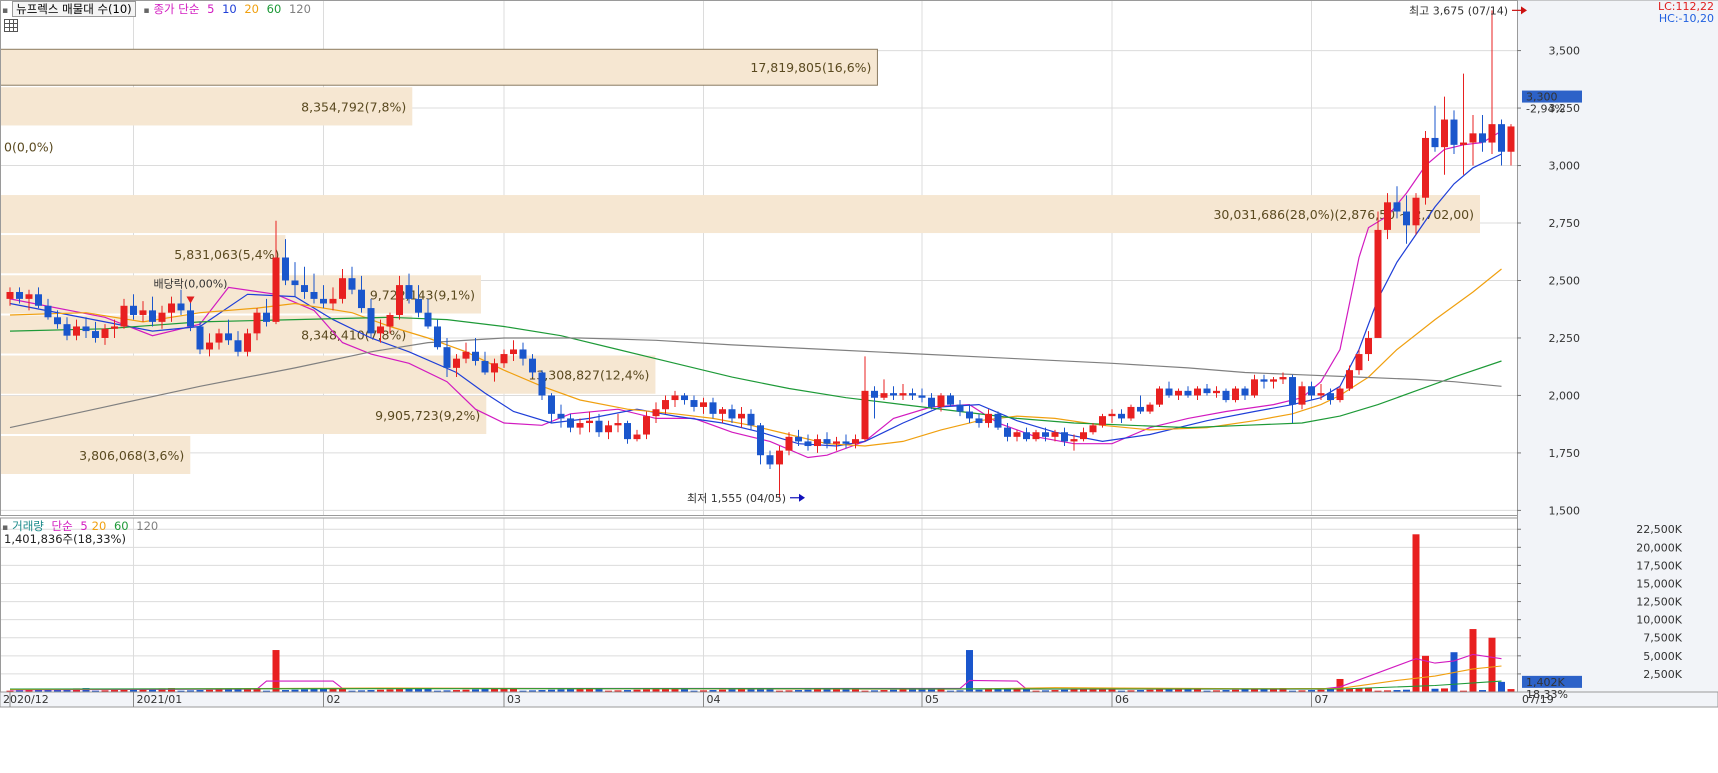 This screenshot has height=773, width=1718. What do you see at coordinates (1547, 694) in the screenshot?
I see `last-volume-change: 18,33%` at bounding box center [1547, 694].